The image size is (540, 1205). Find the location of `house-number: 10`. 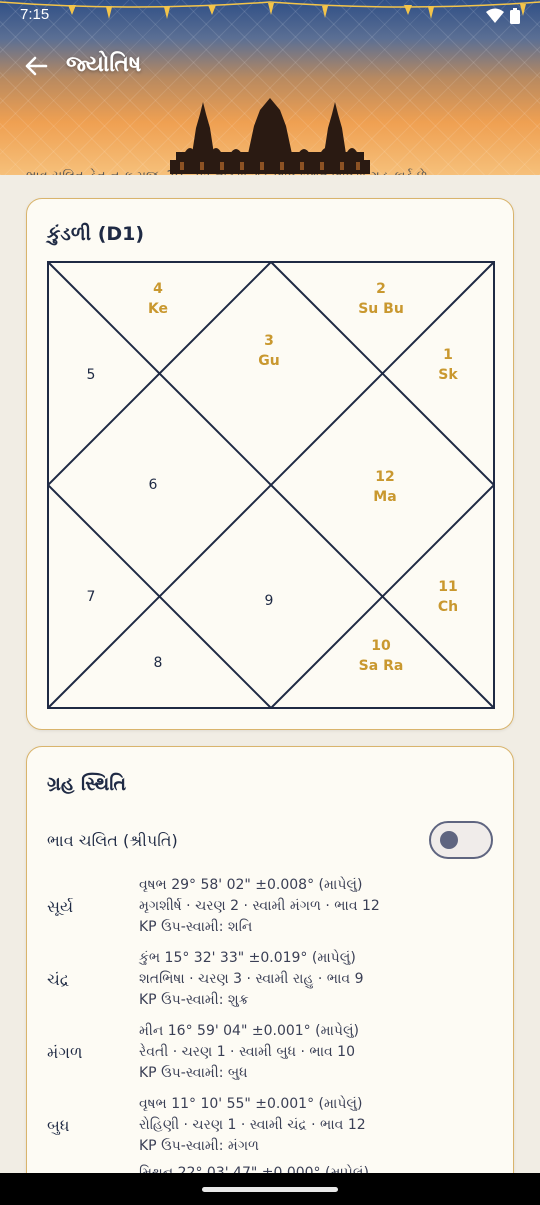

house-number: 10 is located at coordinates (381, 646).